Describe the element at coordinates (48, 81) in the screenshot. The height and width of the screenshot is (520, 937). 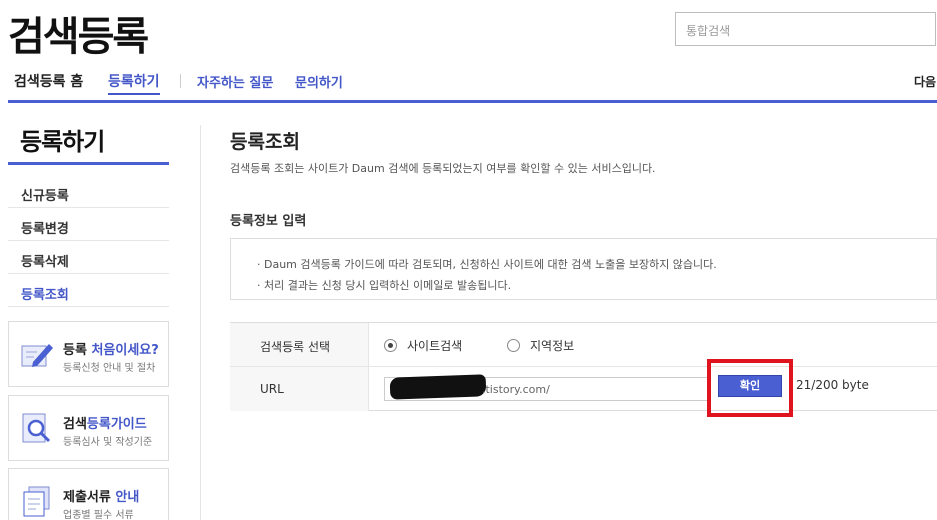
I see `nav-item-home: 검색등록 홈` at that location.